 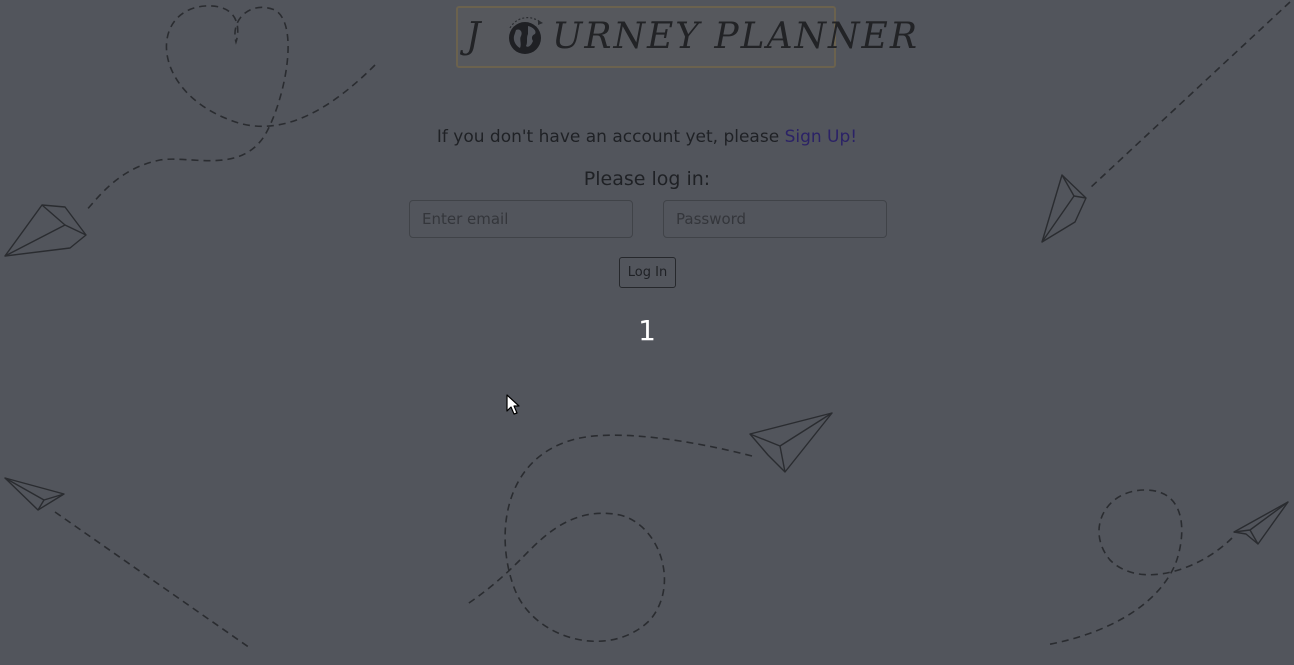 I want to click on journey-planner-logo: J URNEY PLANNER, so click(x=686, y=37).